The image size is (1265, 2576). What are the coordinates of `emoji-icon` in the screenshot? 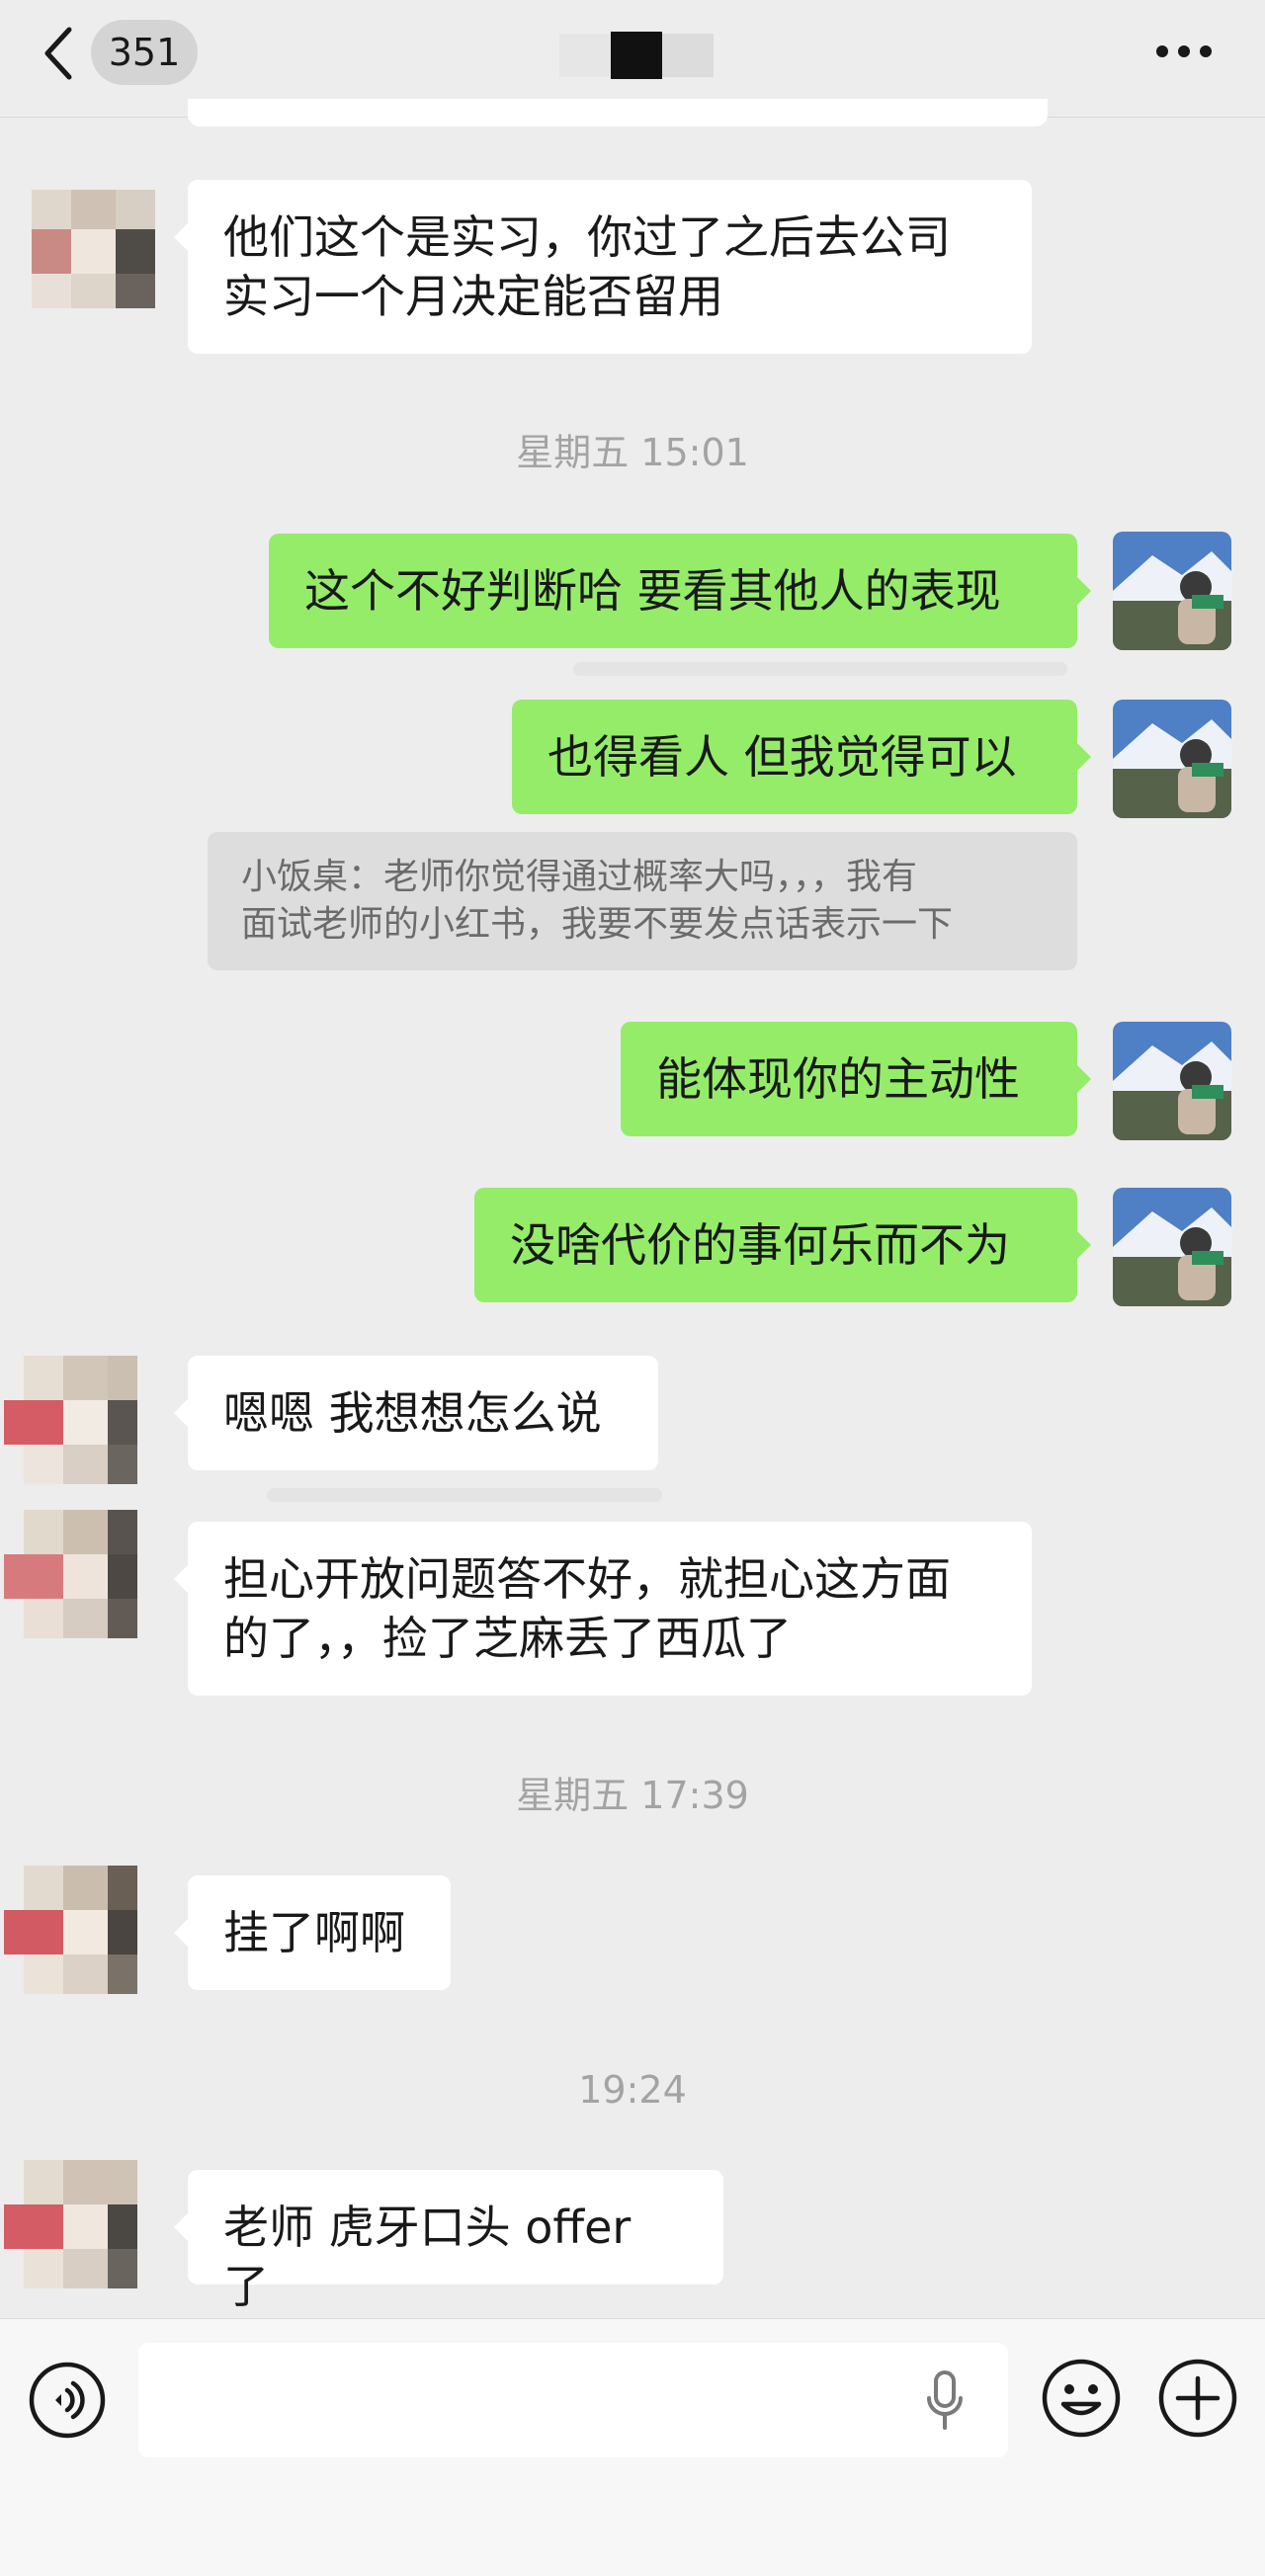 It's located at (1081, 2398).